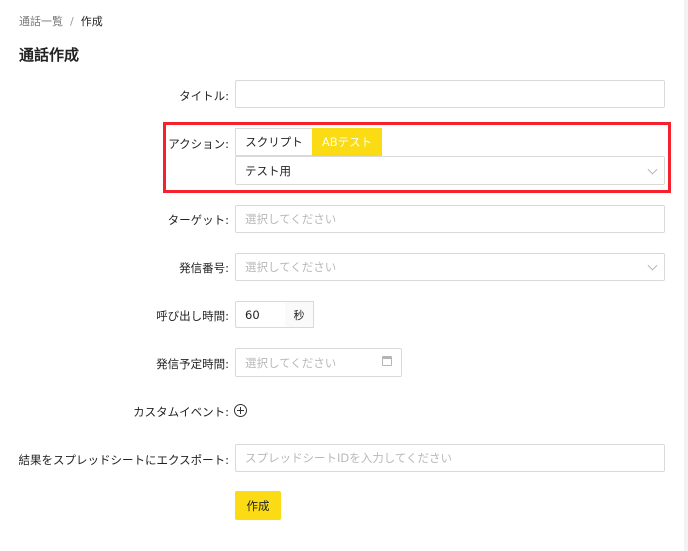 Image resolution: width=688 pixels, height=551 pixels. Describe the element at coordinates (123, 460) in the screenshot. I see `spreadsheet-label: 結果をスプレッドシートにエクスポート:` at that location.